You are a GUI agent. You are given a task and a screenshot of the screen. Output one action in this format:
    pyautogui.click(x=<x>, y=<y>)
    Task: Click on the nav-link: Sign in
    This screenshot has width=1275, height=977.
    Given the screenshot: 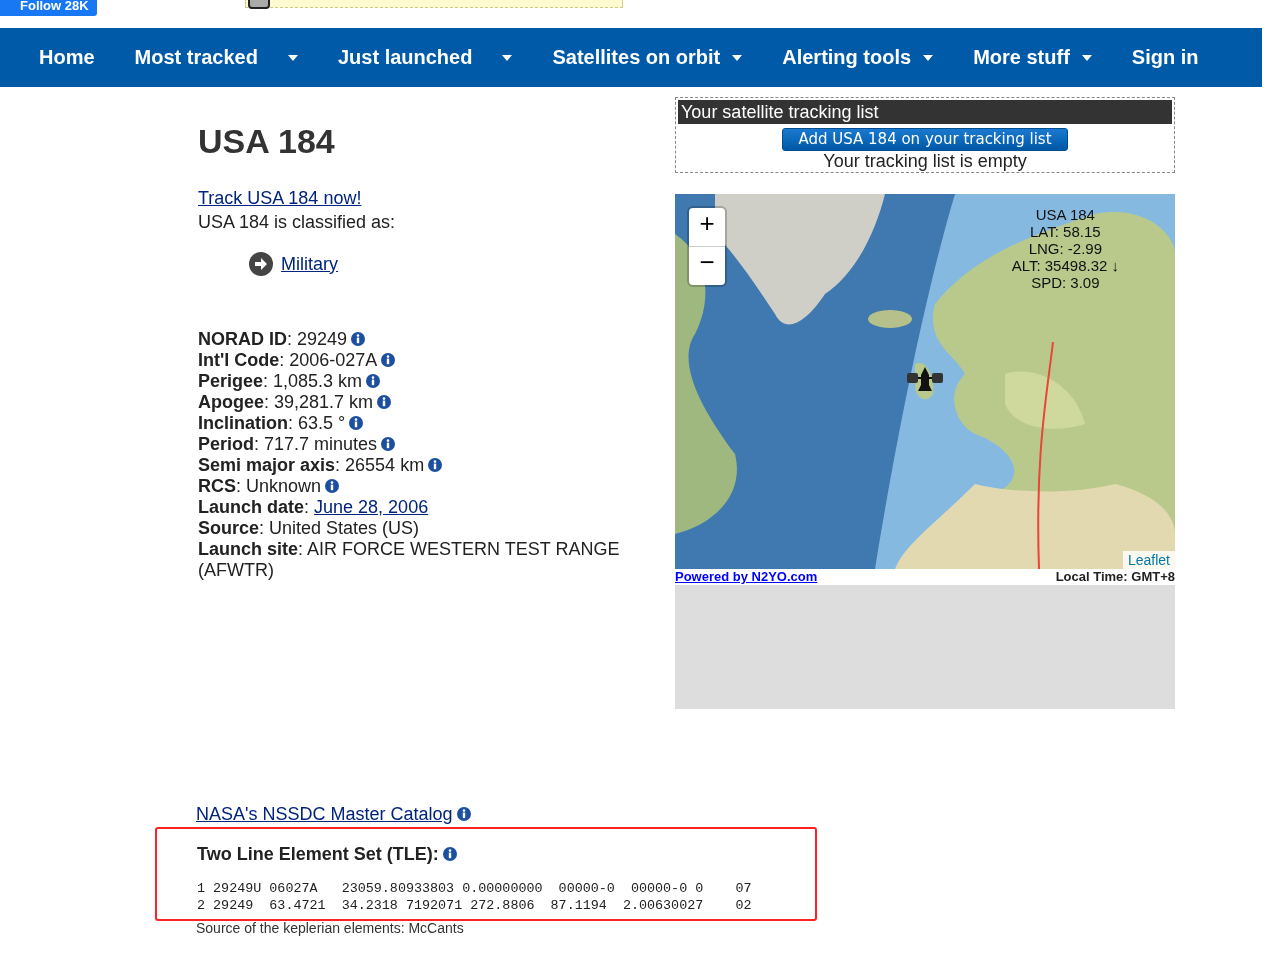 What is the action you would take?
    pyautogui.click(x=1165, y=57)
    